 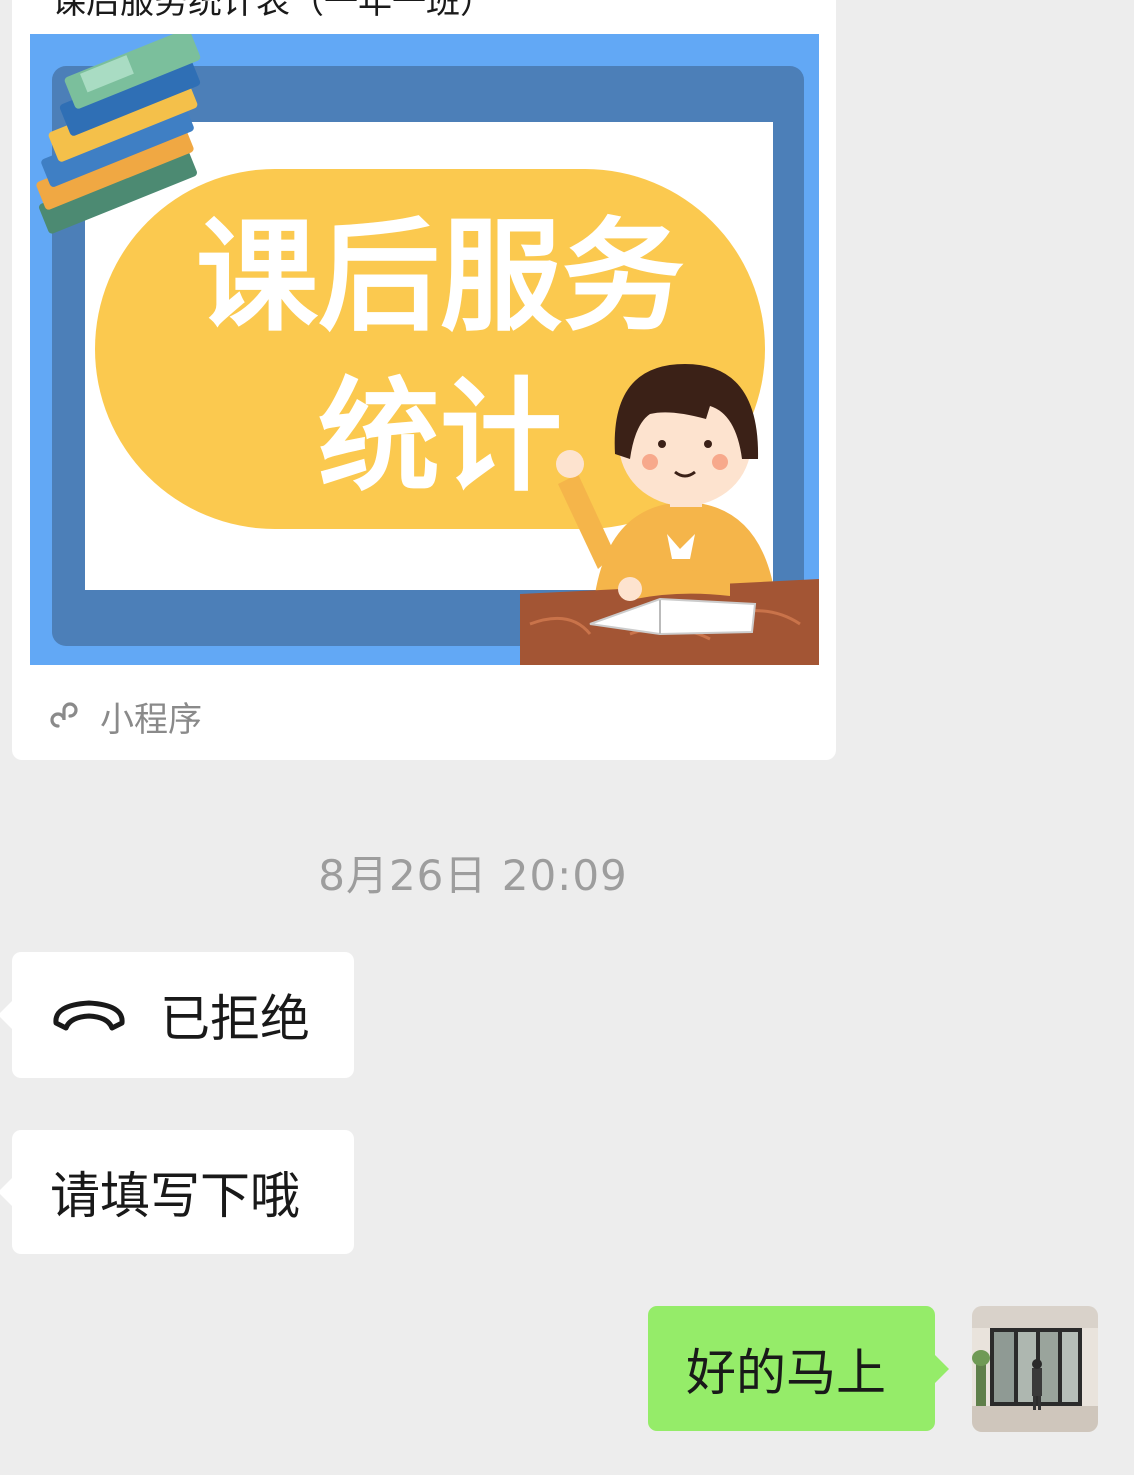 I want to click on mini-program-title: 课后服务统计表（一年一班）, so click(x=273, y=11).